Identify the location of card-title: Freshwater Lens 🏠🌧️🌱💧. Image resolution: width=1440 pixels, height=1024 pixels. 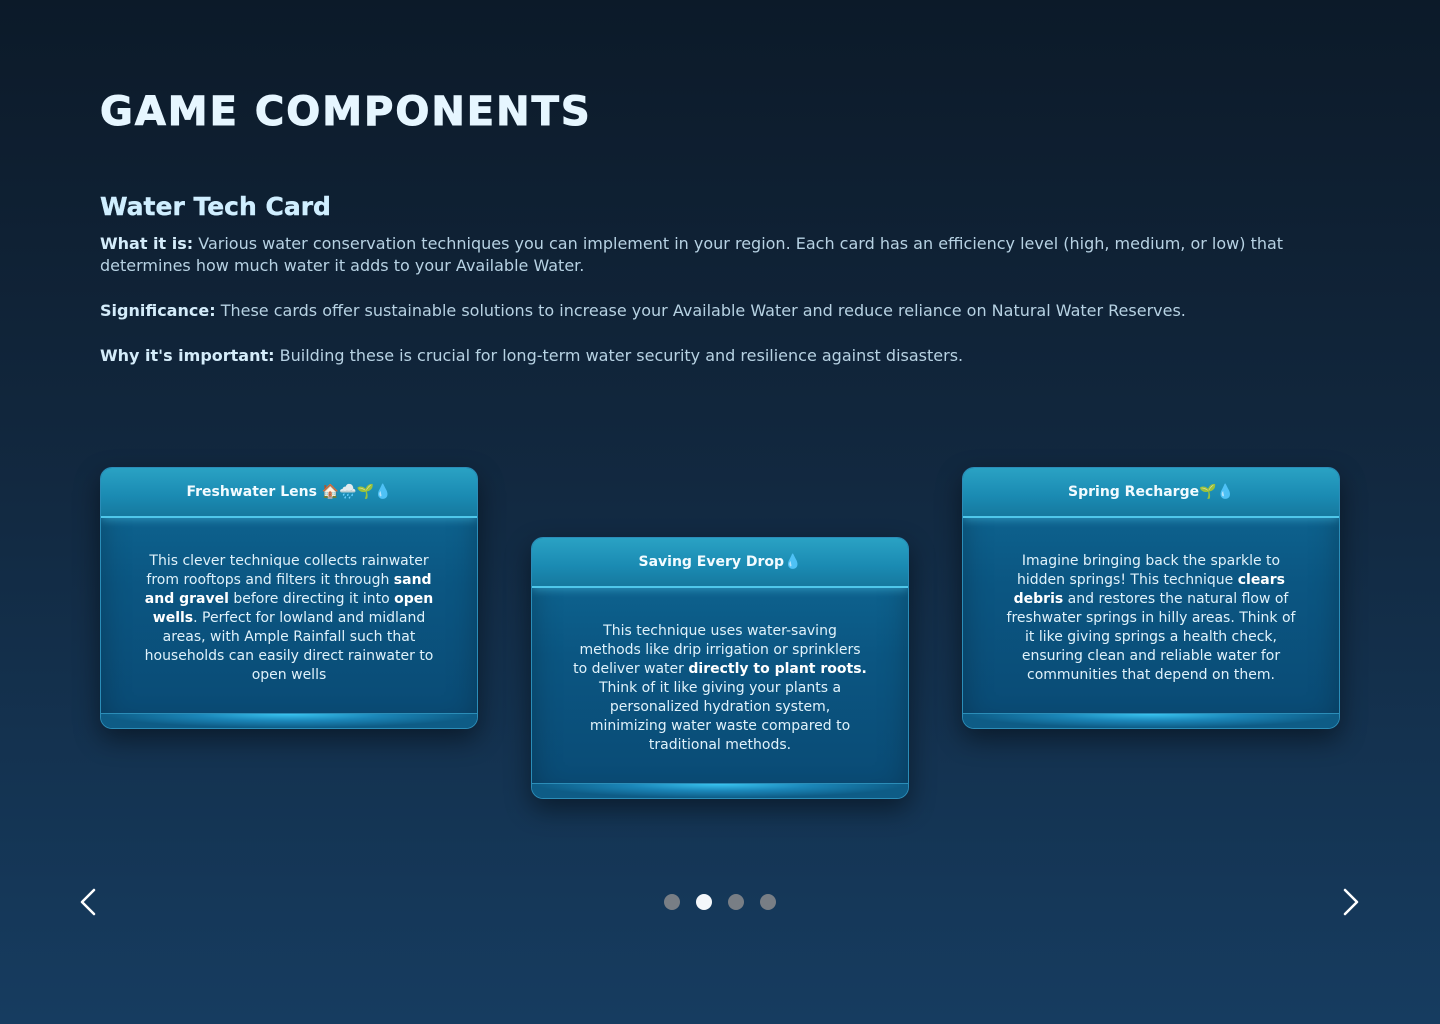
(289, 493).